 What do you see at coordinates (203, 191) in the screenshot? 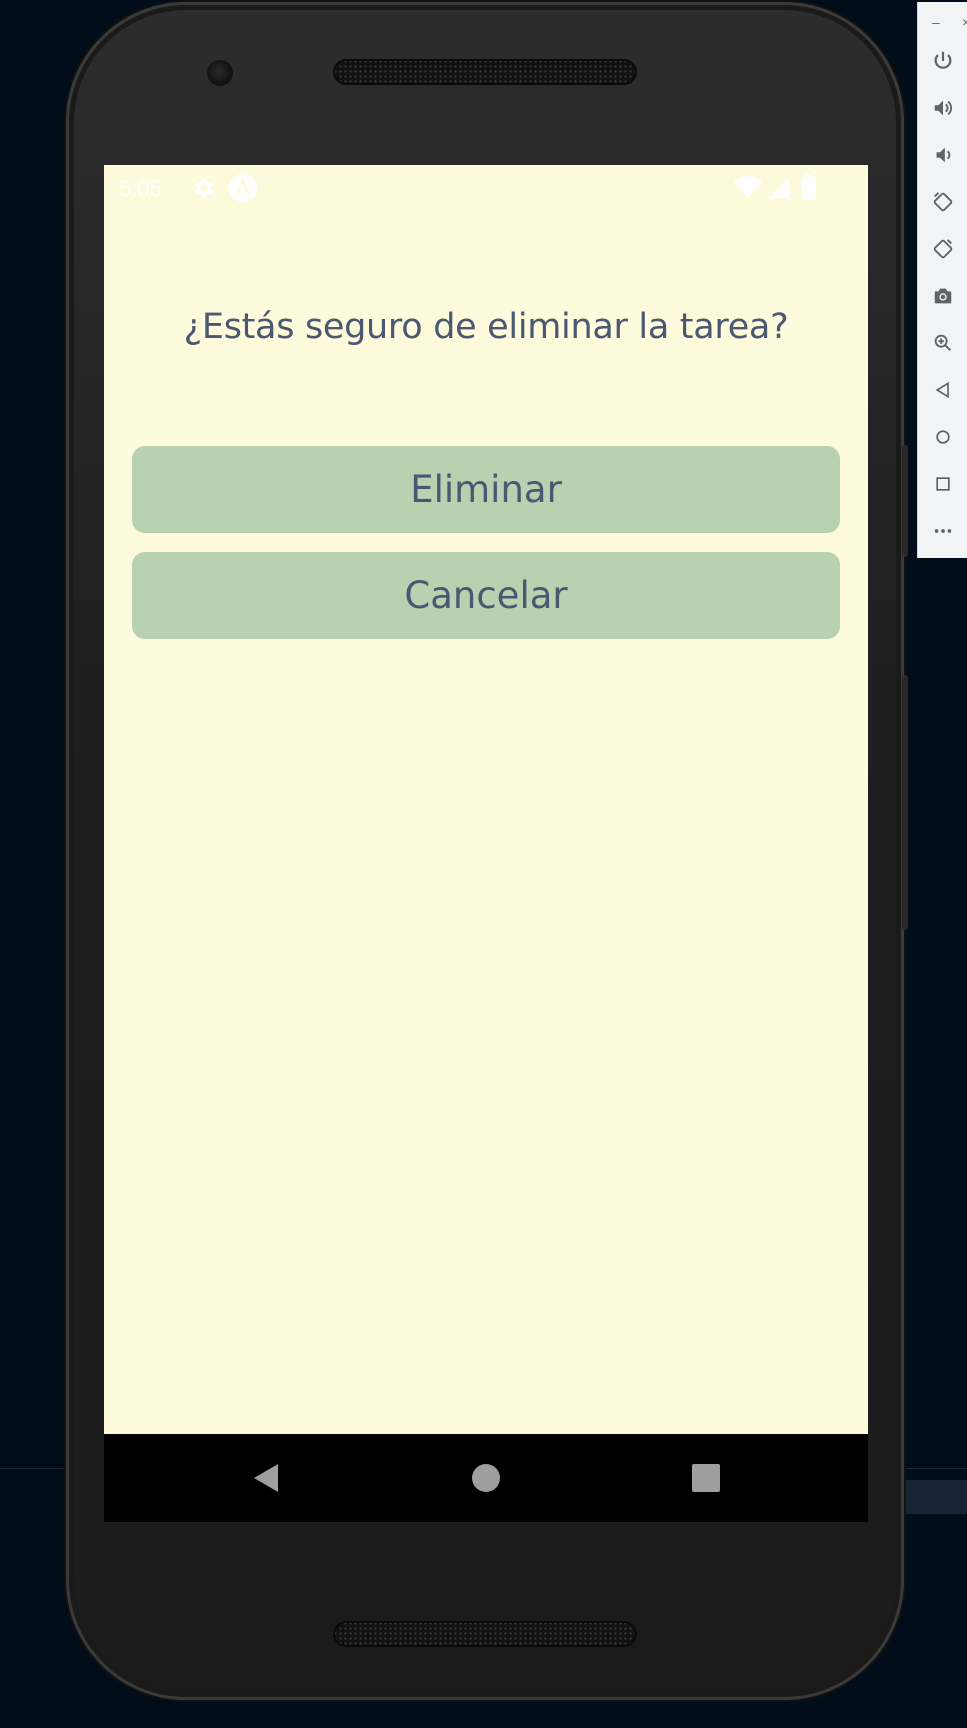
I see `gear-icon` at bounding box center [203, 191].